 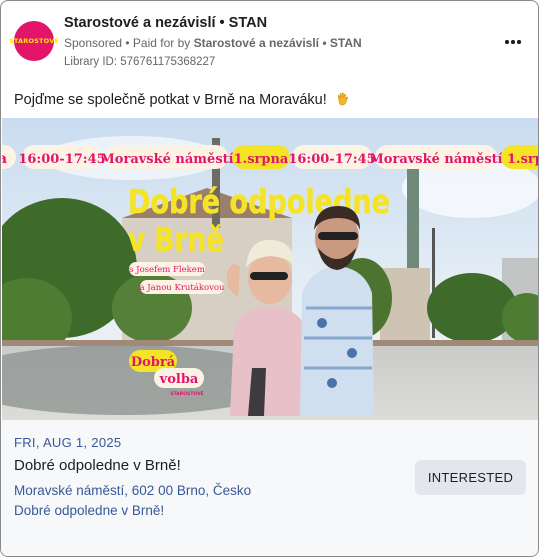 I want to click on avatar-logo-text: STAROSTOVÉ, so click(x=34, y=41).